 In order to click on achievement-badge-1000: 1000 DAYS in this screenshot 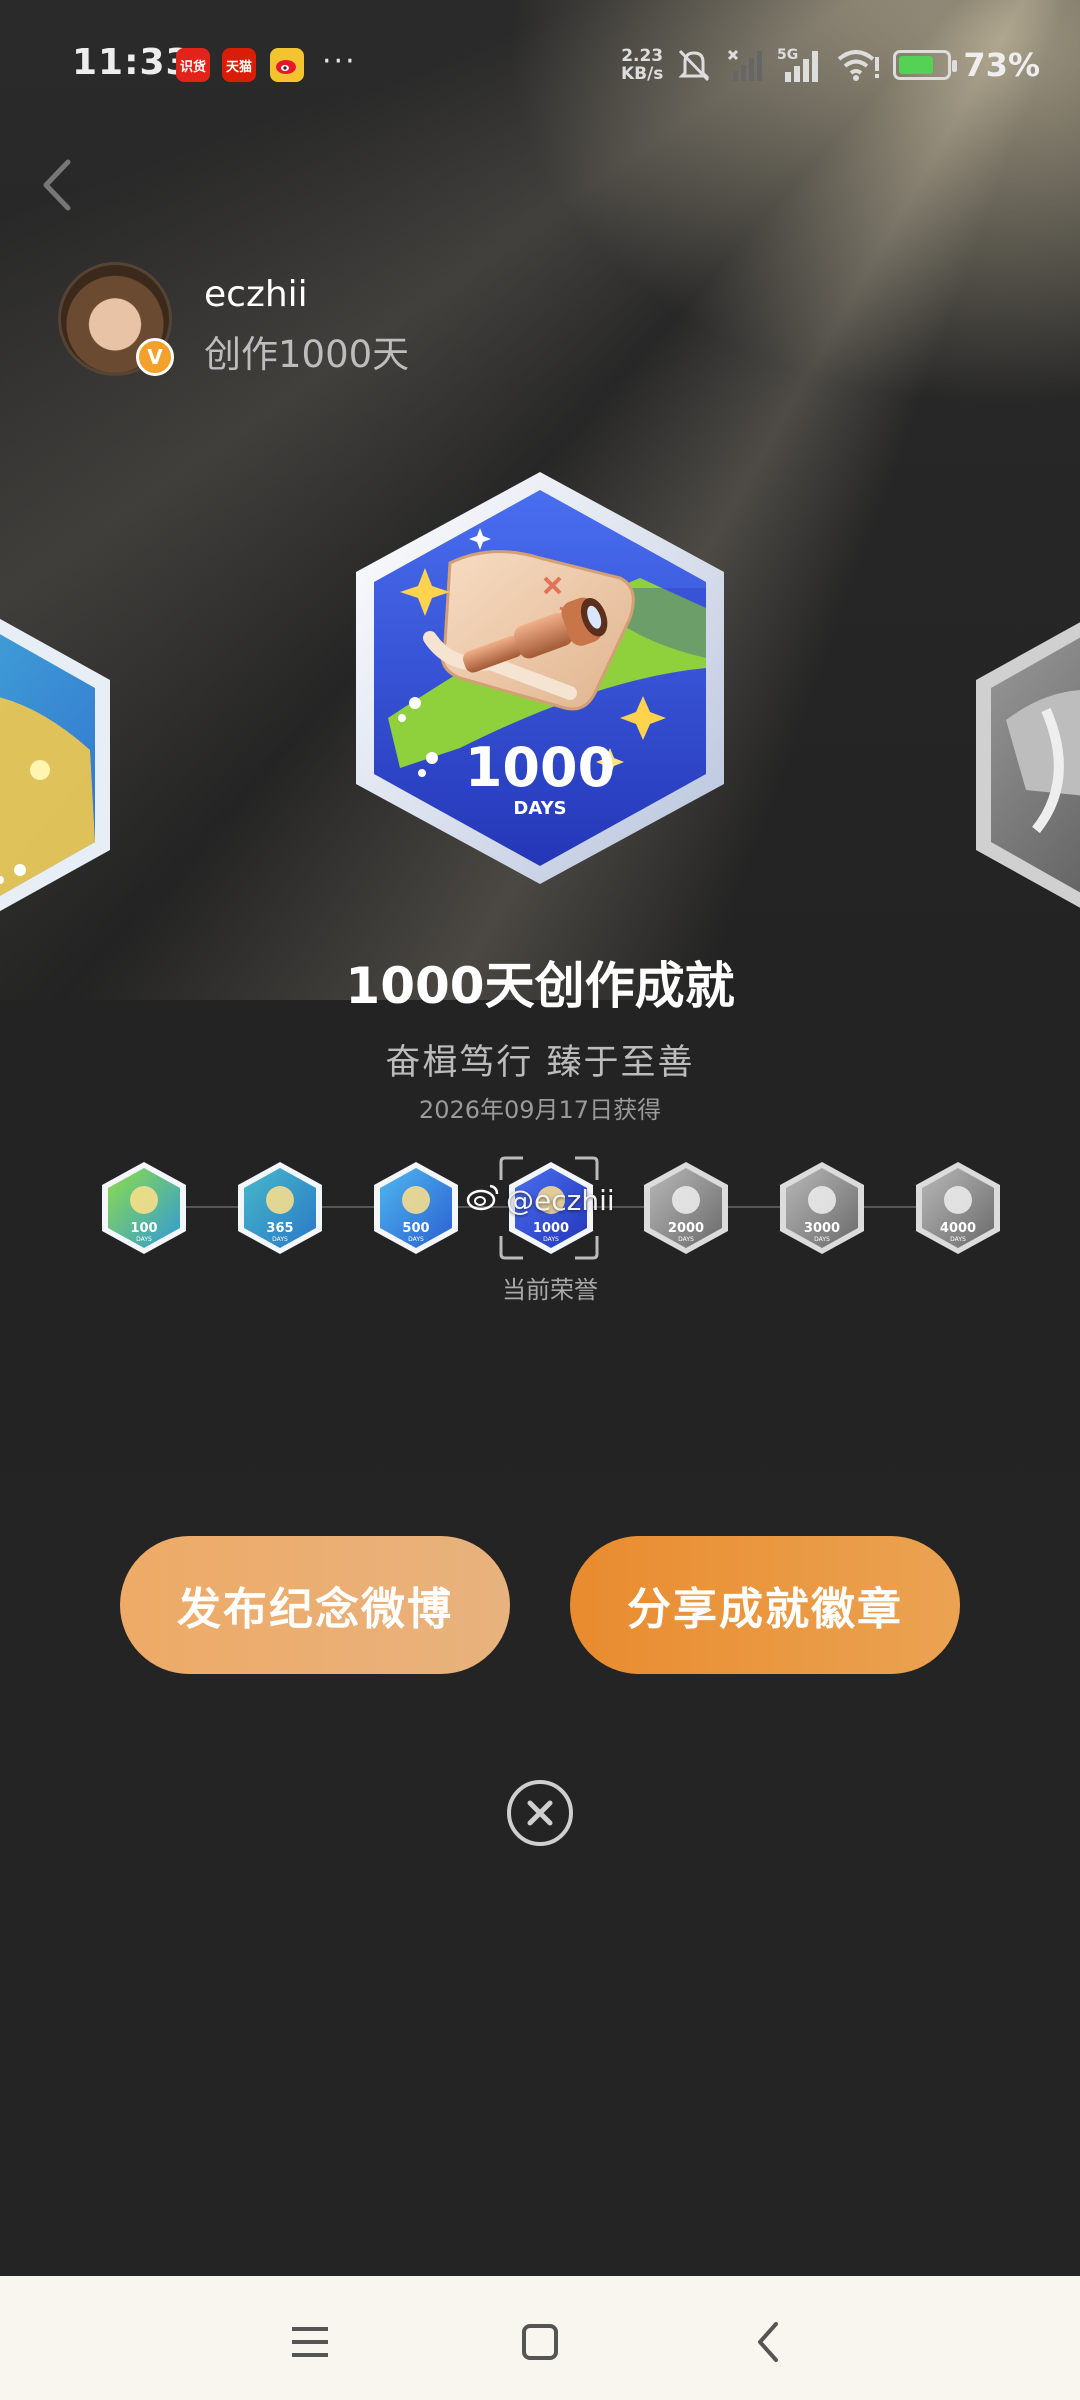, I will do `click(540, 678)`.